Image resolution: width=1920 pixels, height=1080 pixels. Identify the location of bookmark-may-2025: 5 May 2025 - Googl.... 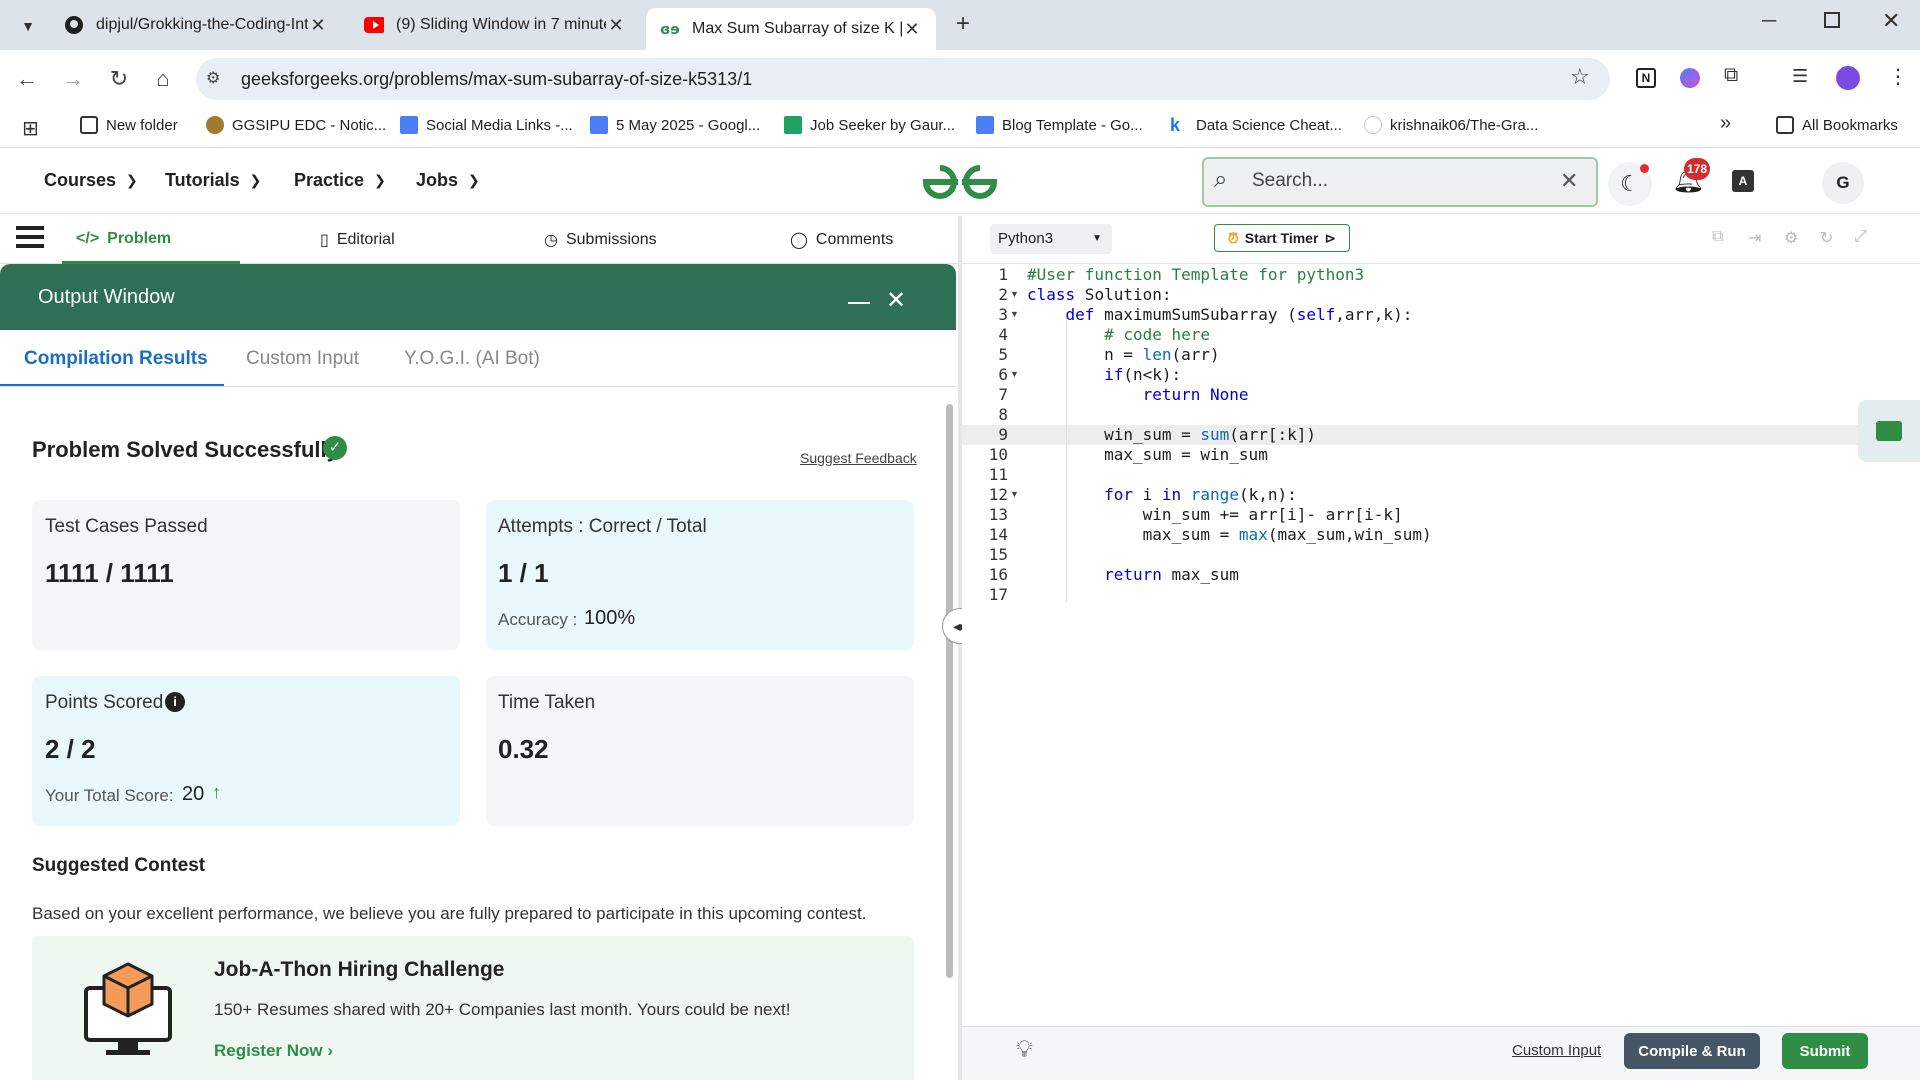
(675, 125).